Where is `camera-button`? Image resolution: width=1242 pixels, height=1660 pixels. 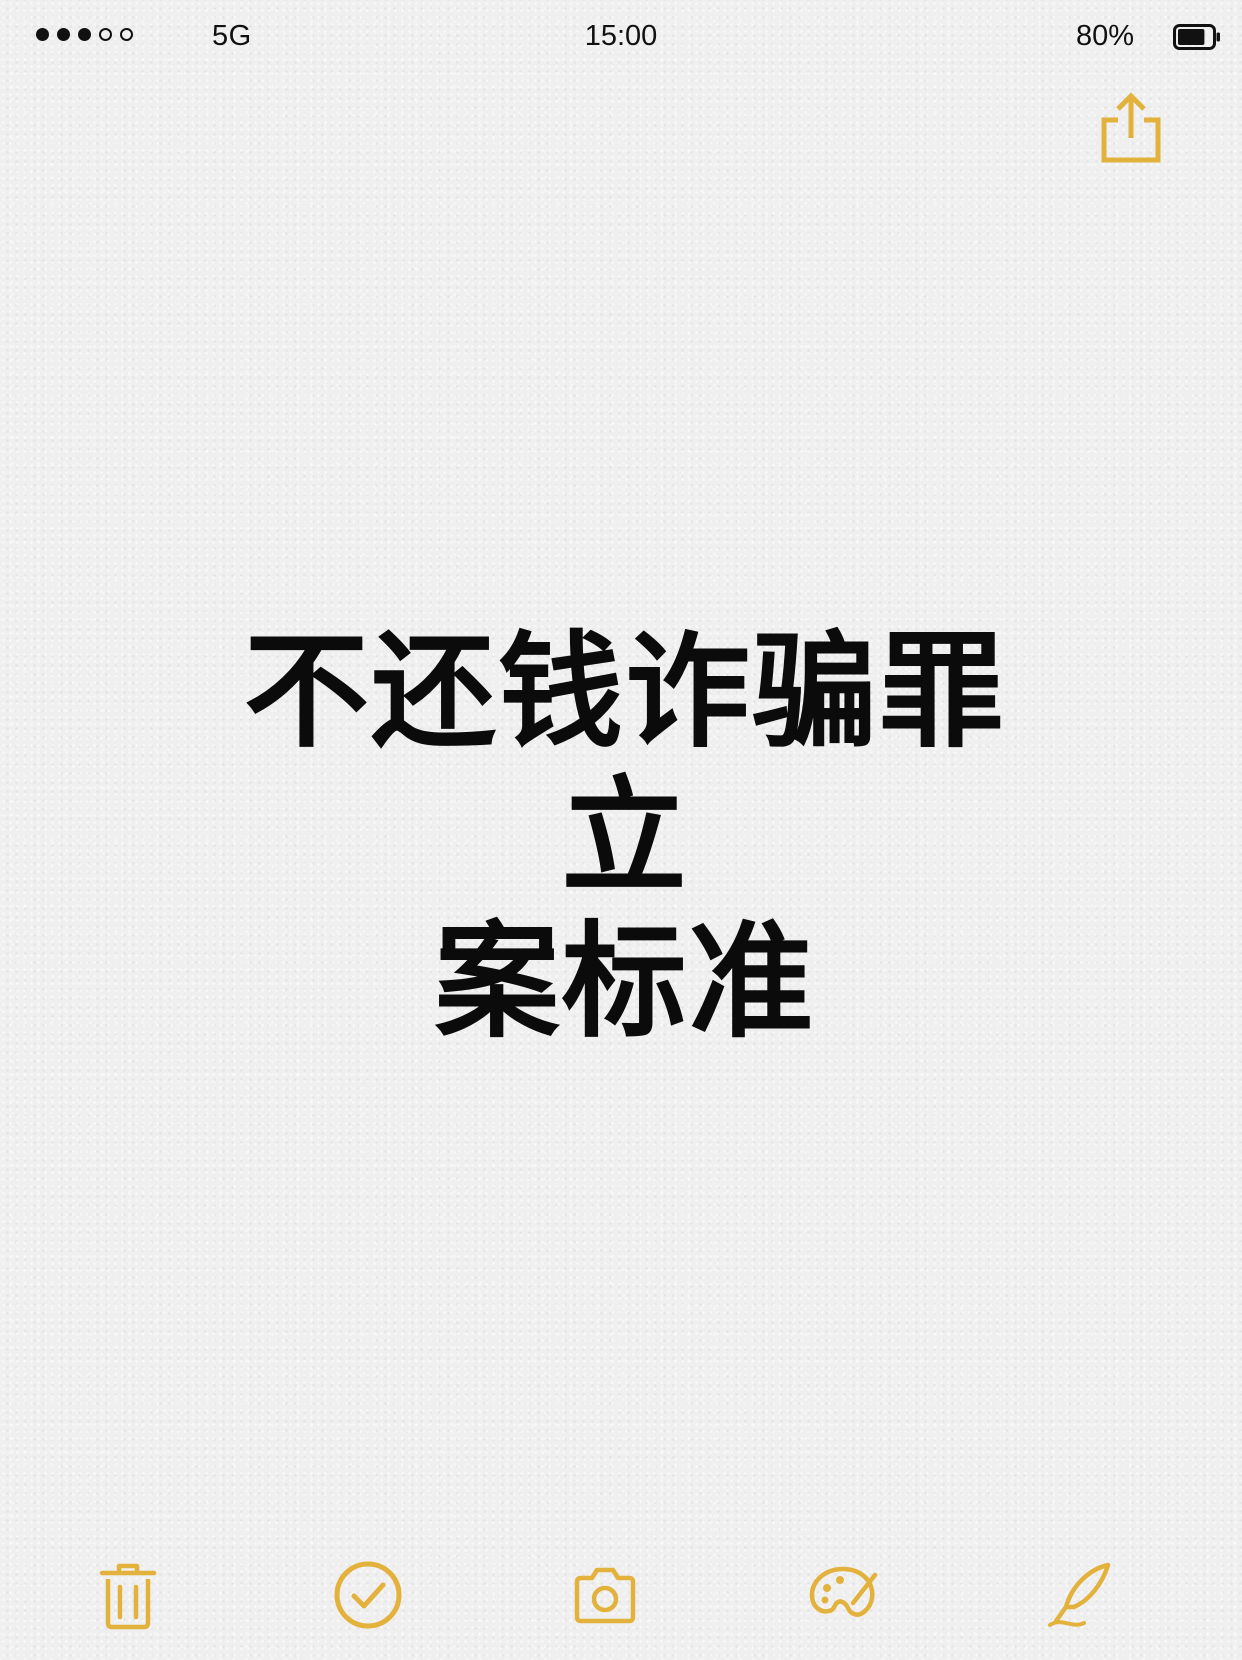
camera-button is located at coordinates (605, 1595).